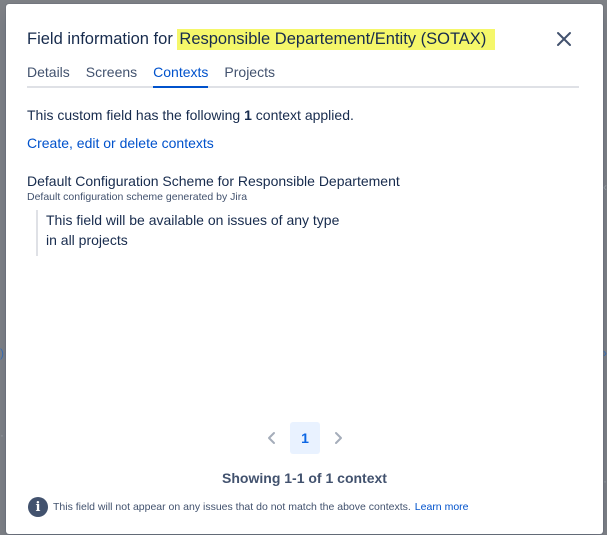  I want to click on chevron-right-icon, so click(338, 438).